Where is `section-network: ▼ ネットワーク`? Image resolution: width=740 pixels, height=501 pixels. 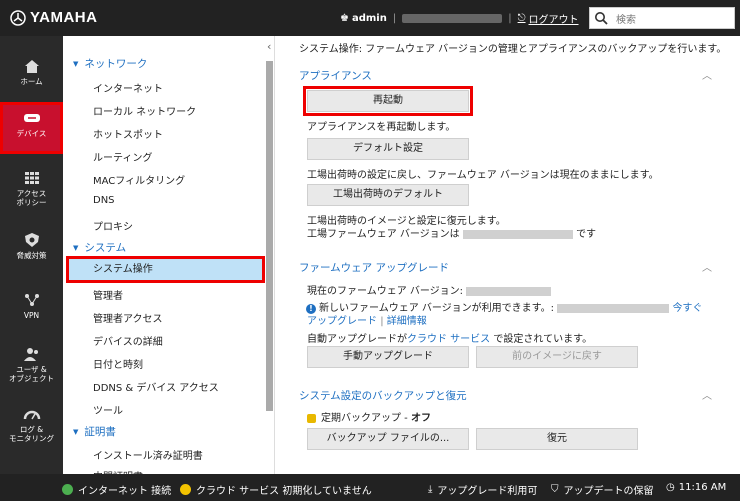
section-network: ▼ ネットワーク is located at coordinates (110, 63).